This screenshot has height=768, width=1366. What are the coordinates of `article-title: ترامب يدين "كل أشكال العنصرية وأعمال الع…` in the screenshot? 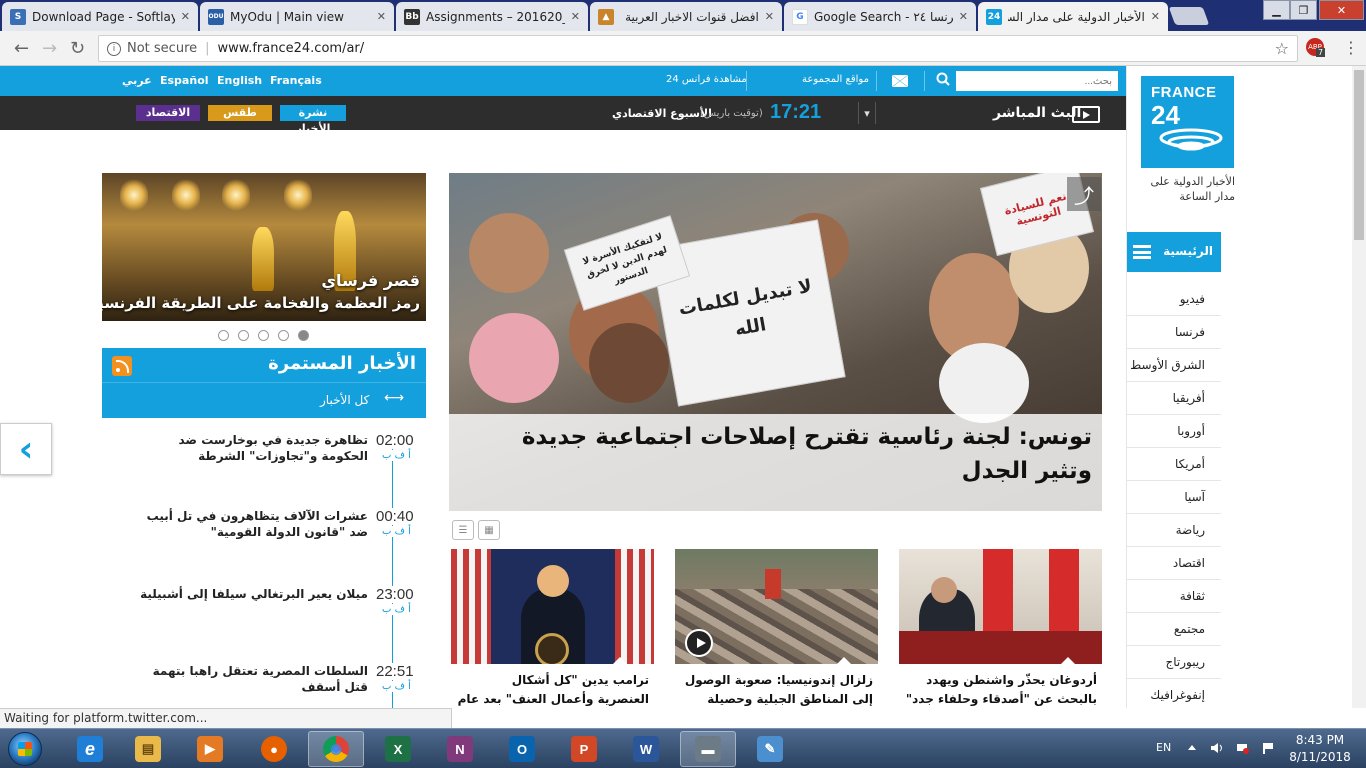 It's located at (553, 689).